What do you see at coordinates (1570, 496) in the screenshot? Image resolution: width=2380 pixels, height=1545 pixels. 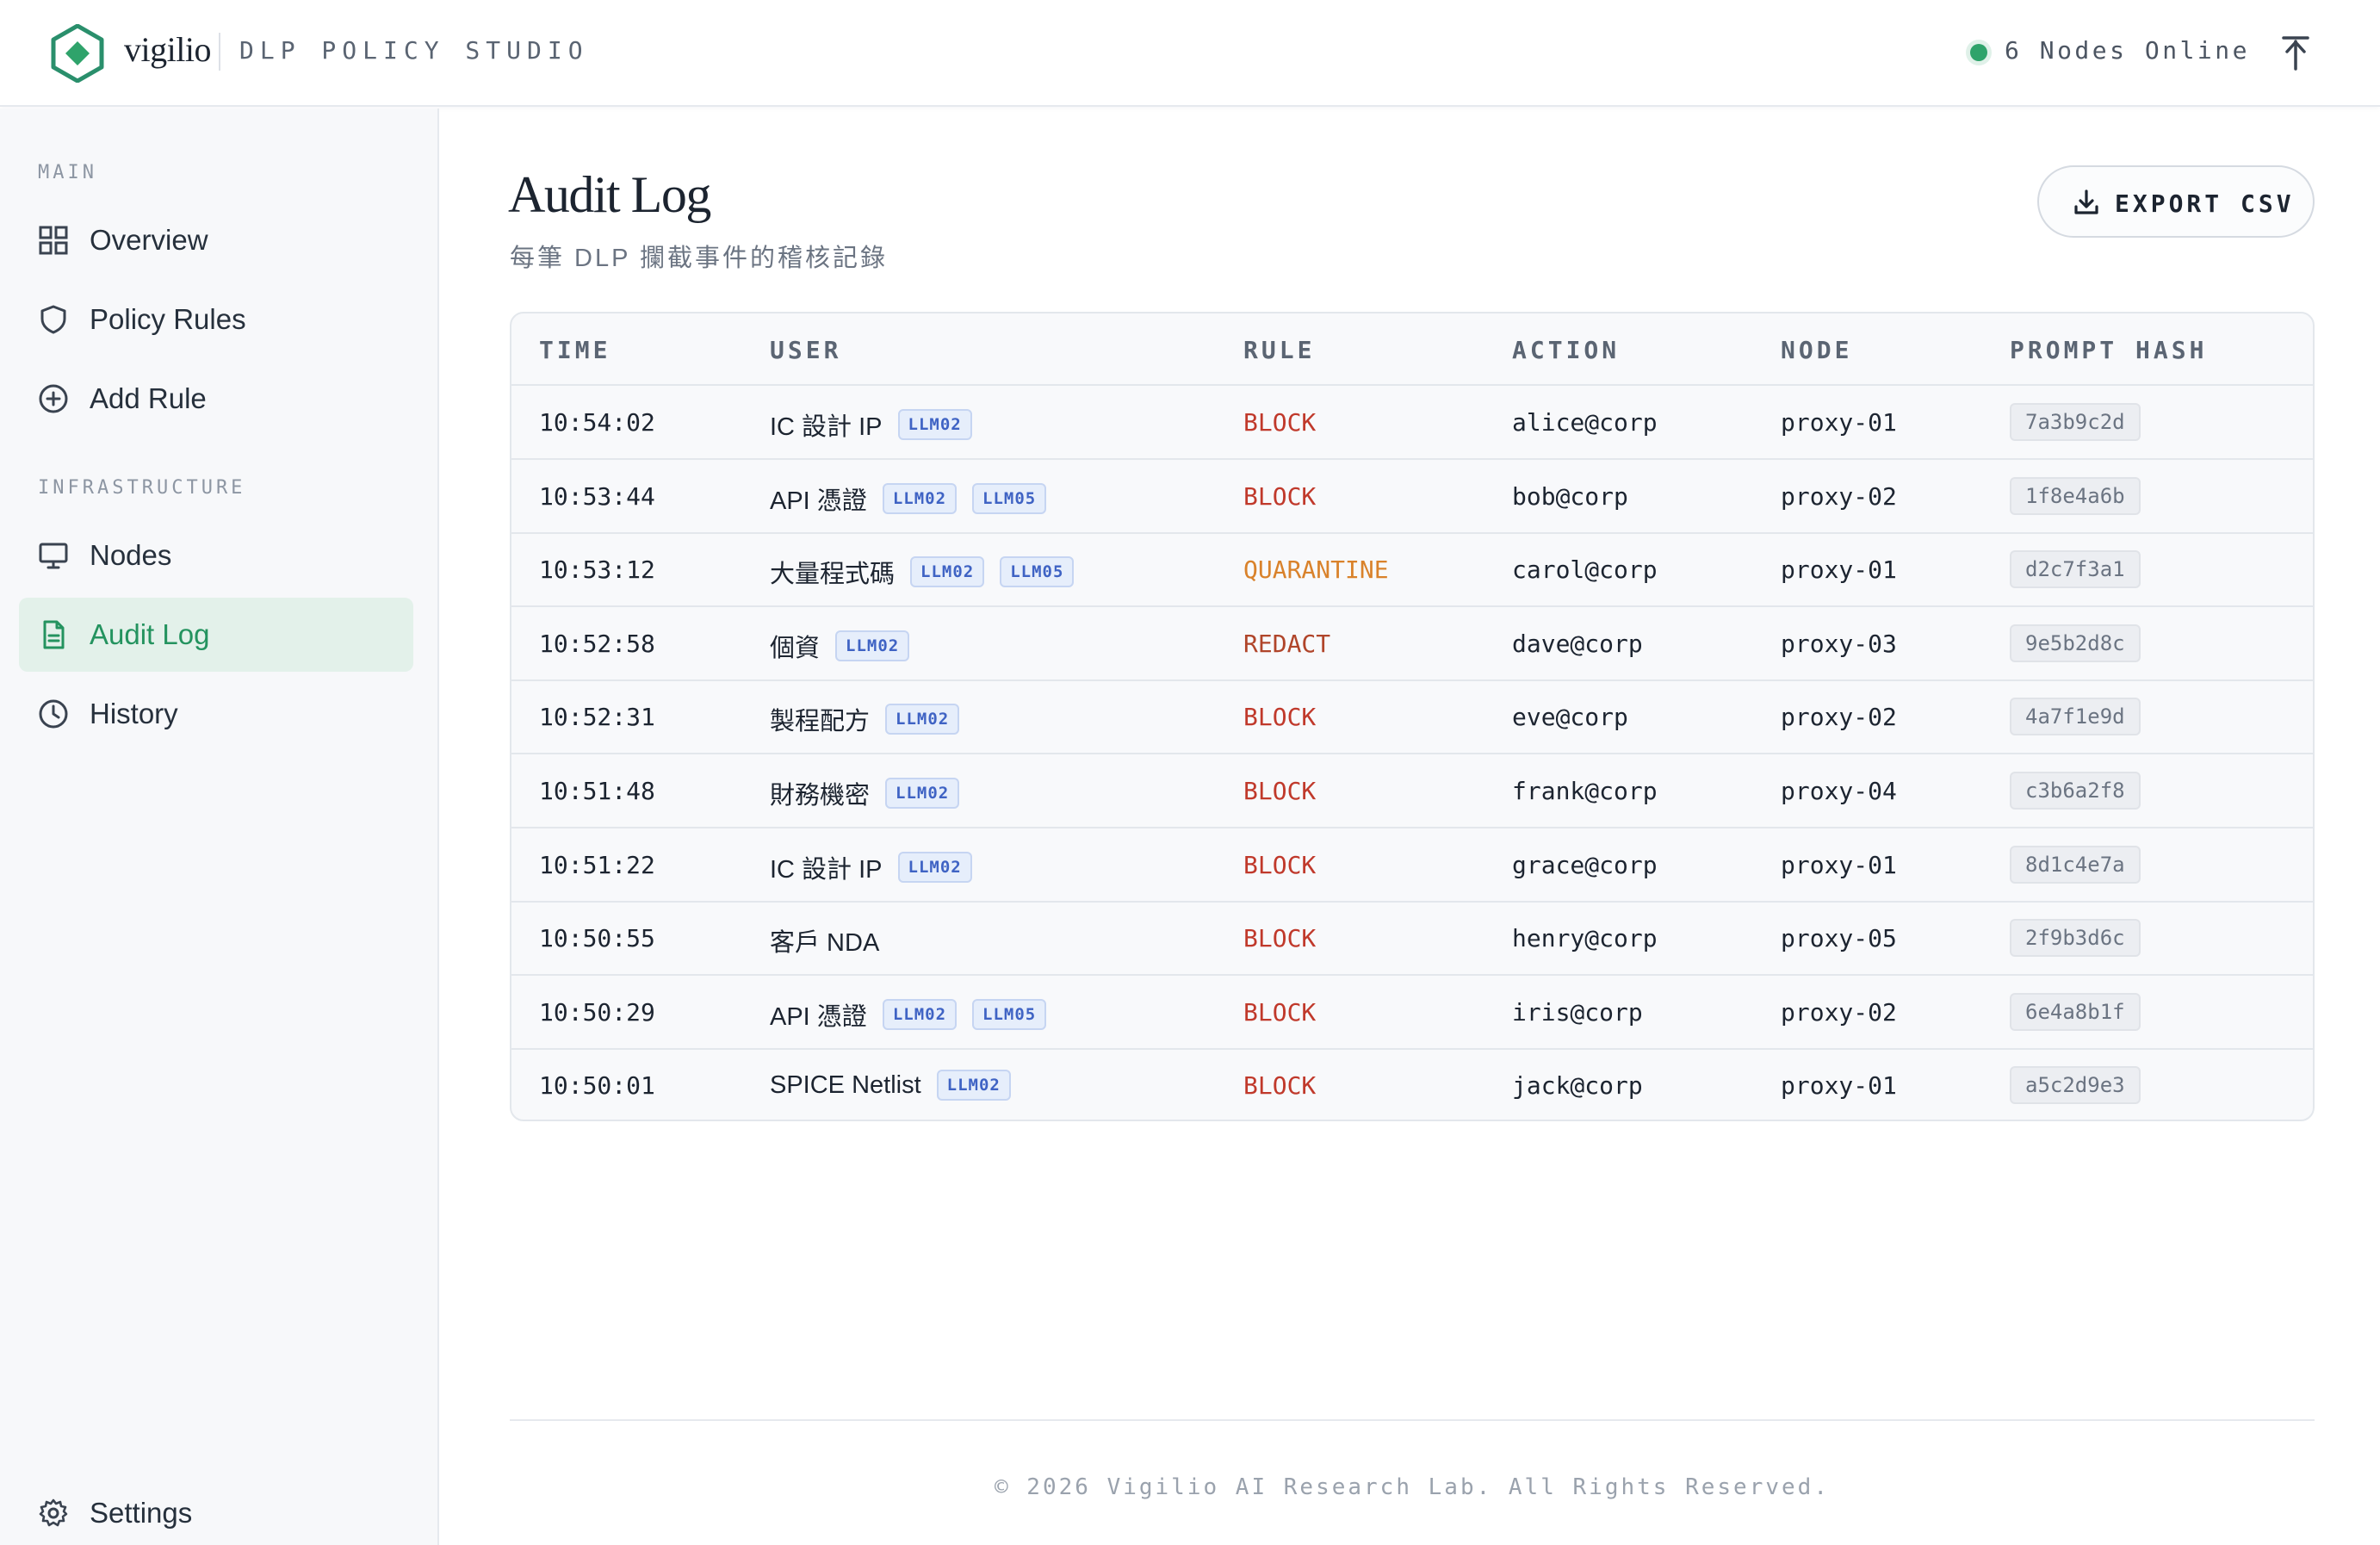 I see `cell-action: bob@corp` at bounding box center [1570, 496].